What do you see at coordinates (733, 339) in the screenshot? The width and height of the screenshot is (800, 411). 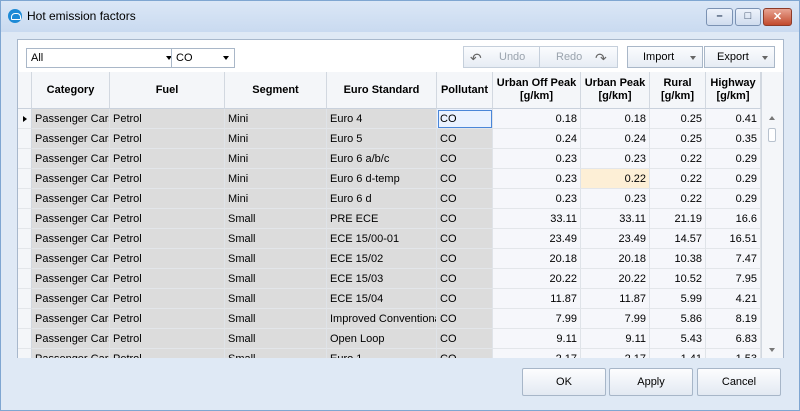 I see `cell-highway: 6.83` at bounding box center [733, 339].